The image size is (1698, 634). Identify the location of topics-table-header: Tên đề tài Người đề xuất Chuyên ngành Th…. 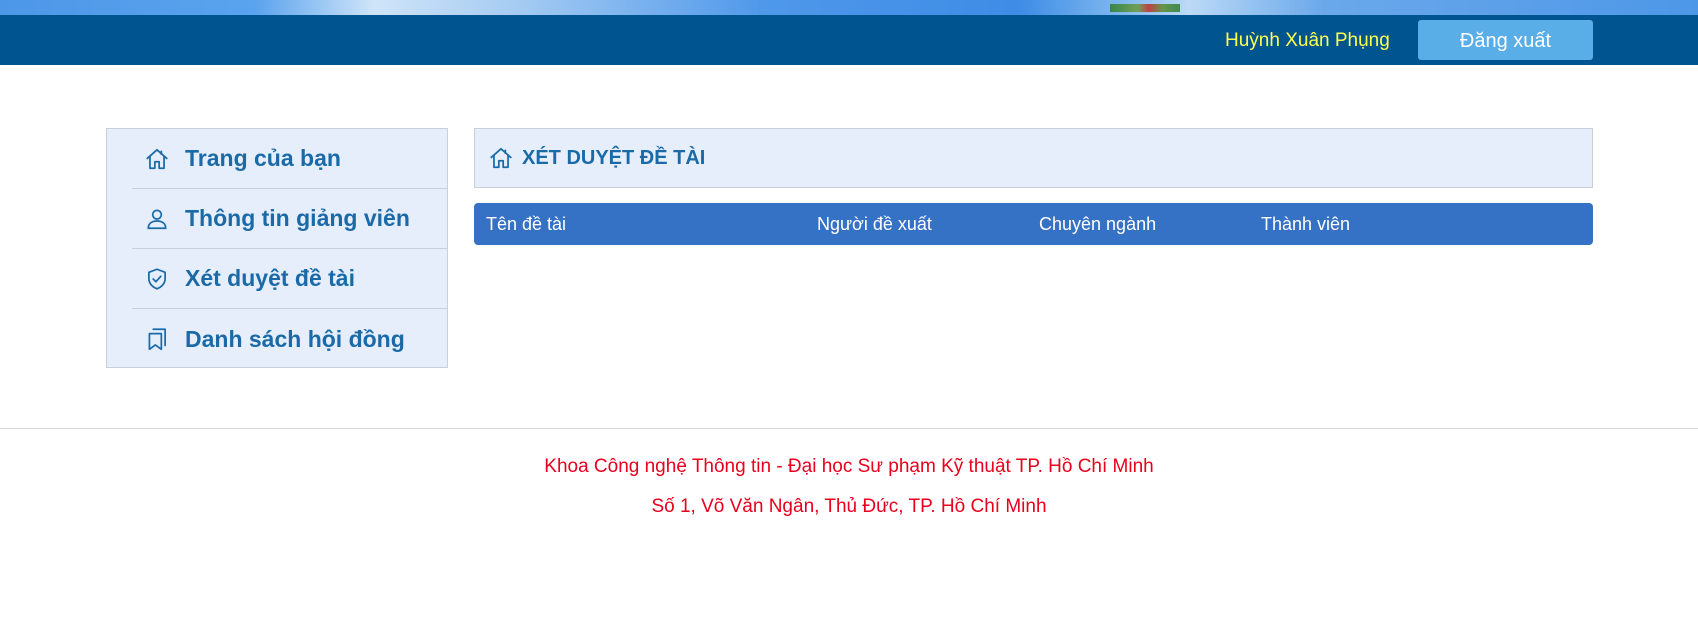
(1033, 224).